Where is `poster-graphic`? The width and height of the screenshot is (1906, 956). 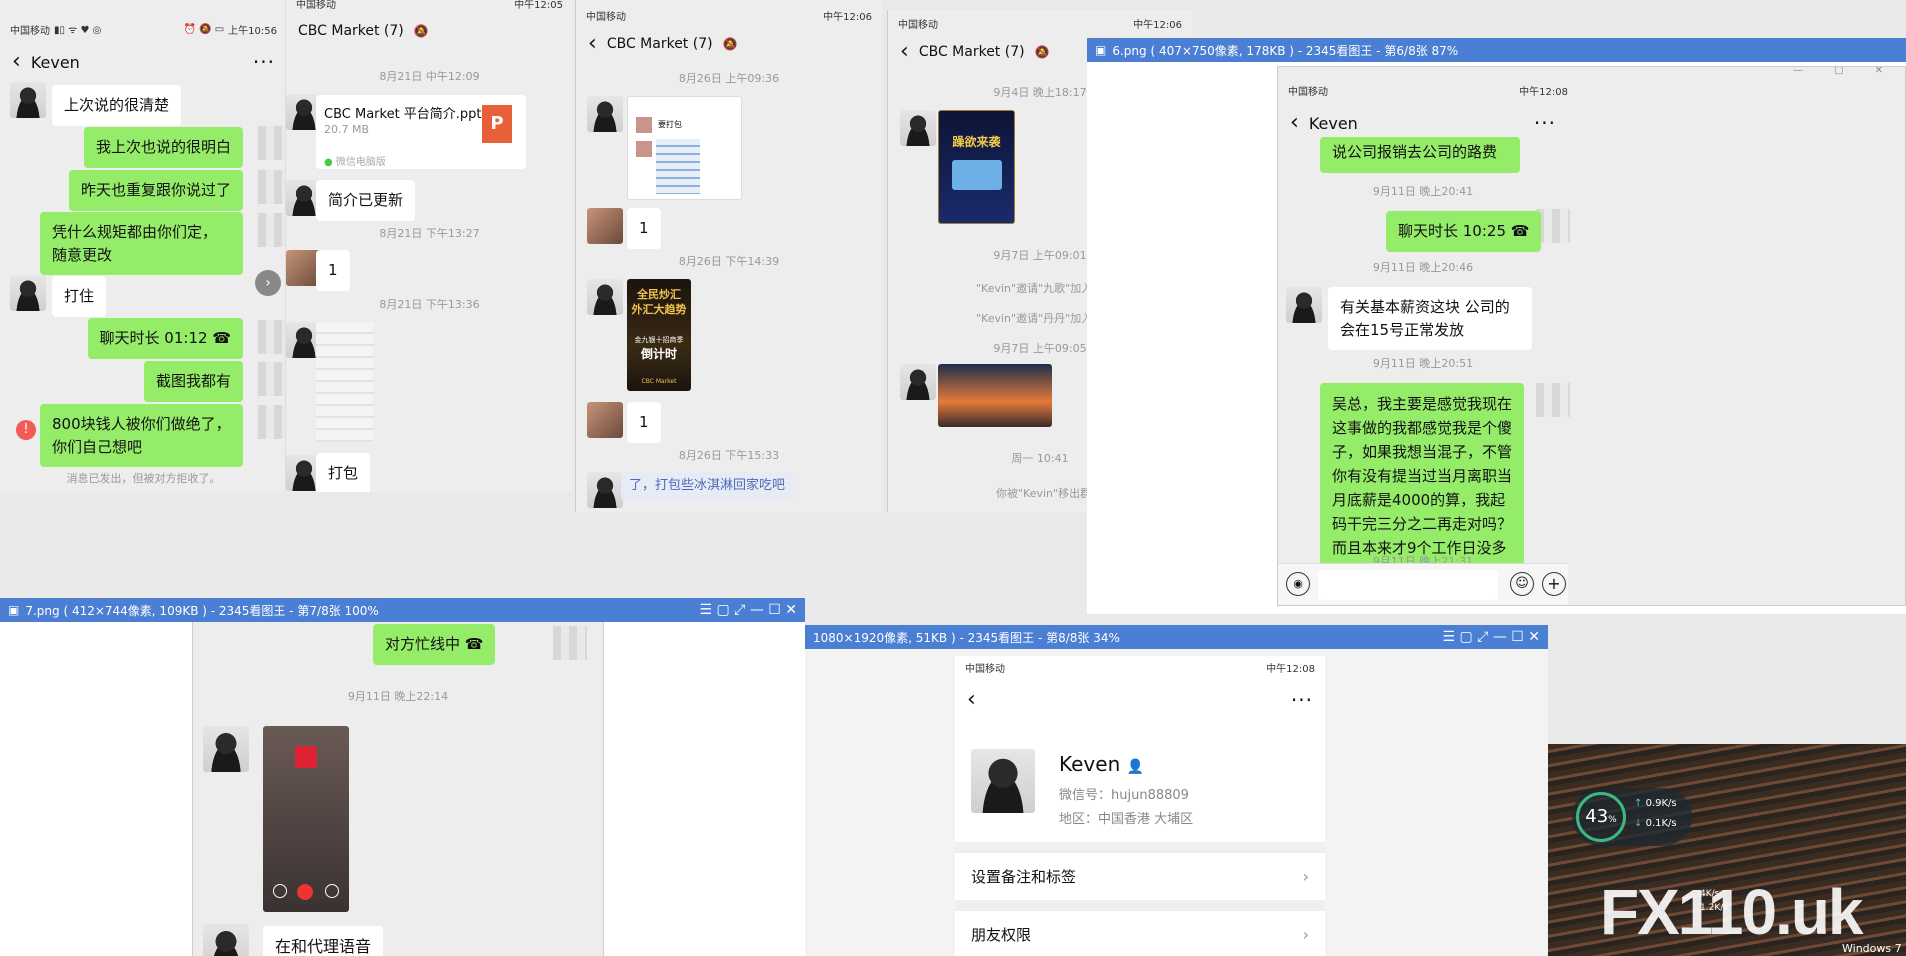
poster-graphic is located at coordinates (976, 175).